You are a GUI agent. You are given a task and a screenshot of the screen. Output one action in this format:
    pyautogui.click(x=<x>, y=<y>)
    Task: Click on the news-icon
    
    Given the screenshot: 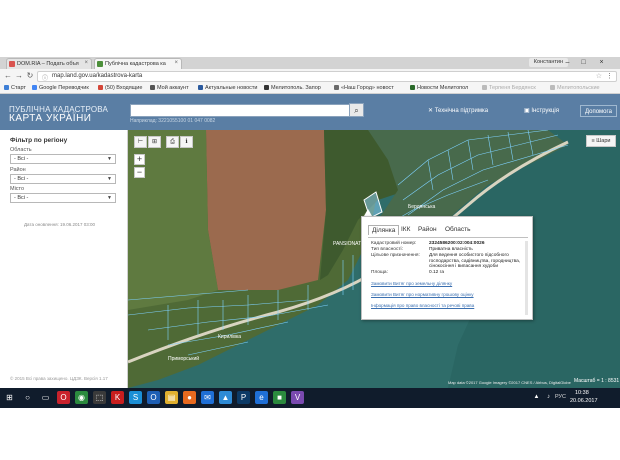 What is the action you would take?
    pyautogui.click(x=200, y=87)
    